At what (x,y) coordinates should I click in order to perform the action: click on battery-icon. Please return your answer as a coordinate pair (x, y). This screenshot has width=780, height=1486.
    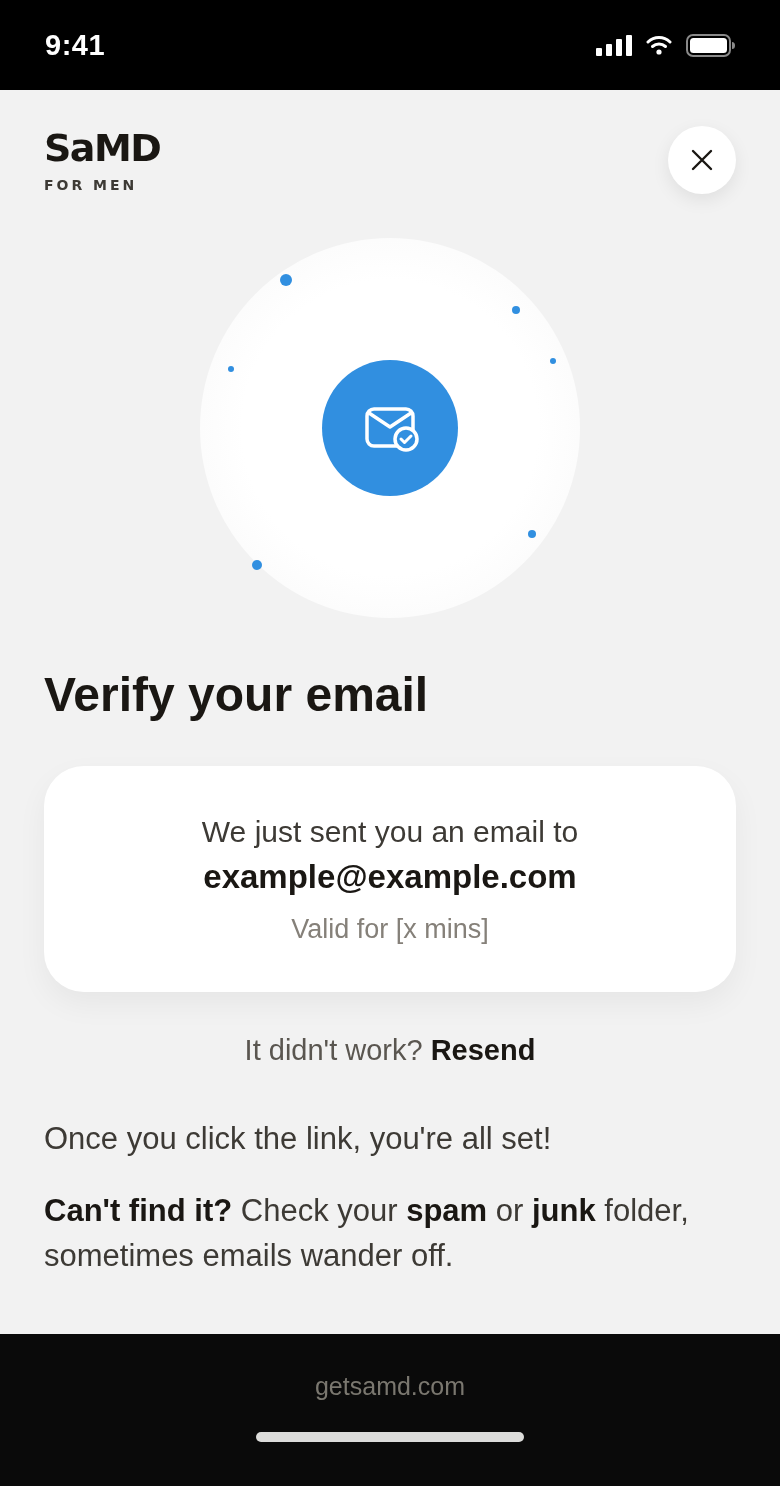
    Looking at the image, I should click on (710, 45).